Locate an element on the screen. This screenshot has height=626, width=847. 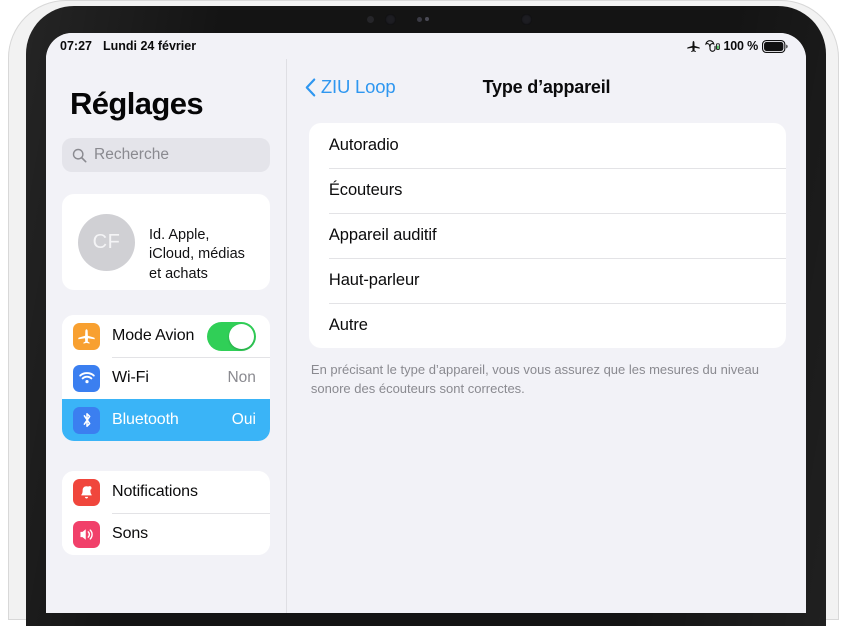
sidebar-item-label: Sons is located at coordinates (130, 533).